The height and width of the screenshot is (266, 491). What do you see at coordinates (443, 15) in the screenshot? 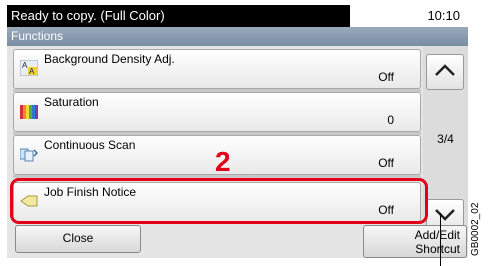
I see `clock: 10:10` at bounding box center [443, 15].